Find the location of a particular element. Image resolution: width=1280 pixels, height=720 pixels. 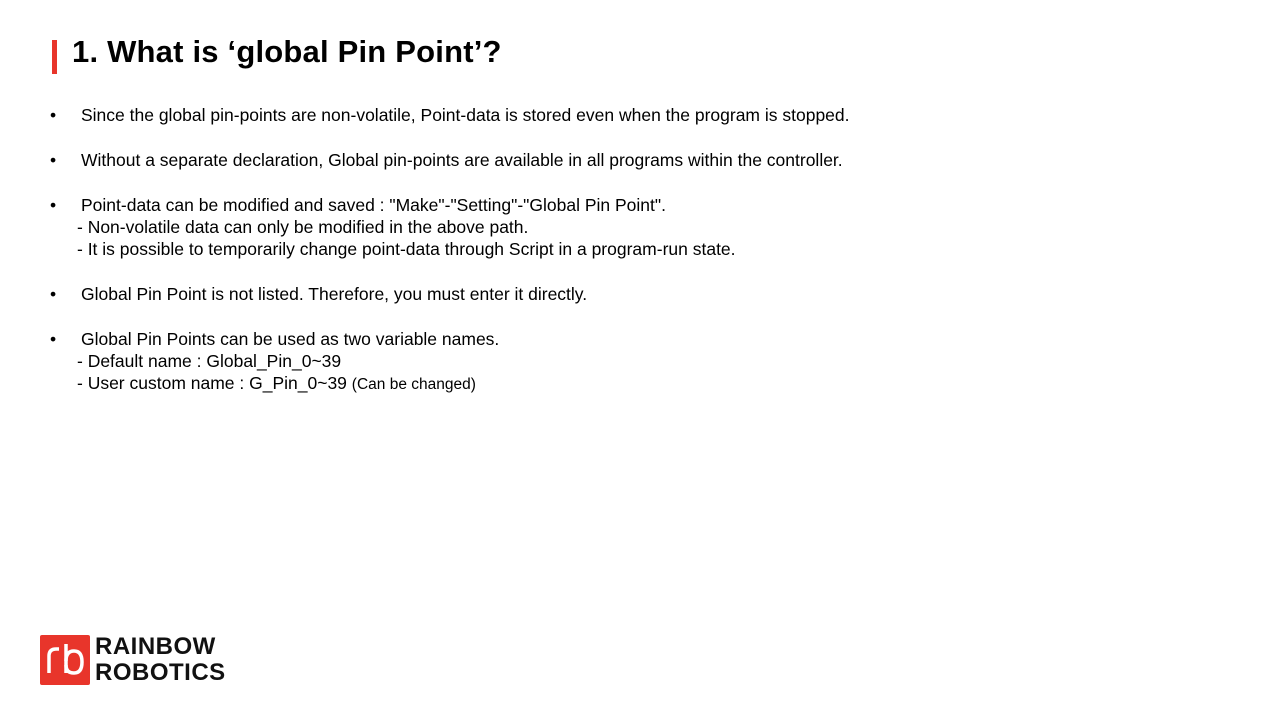

rb-logo-icon is located at coordinates (65, 660).